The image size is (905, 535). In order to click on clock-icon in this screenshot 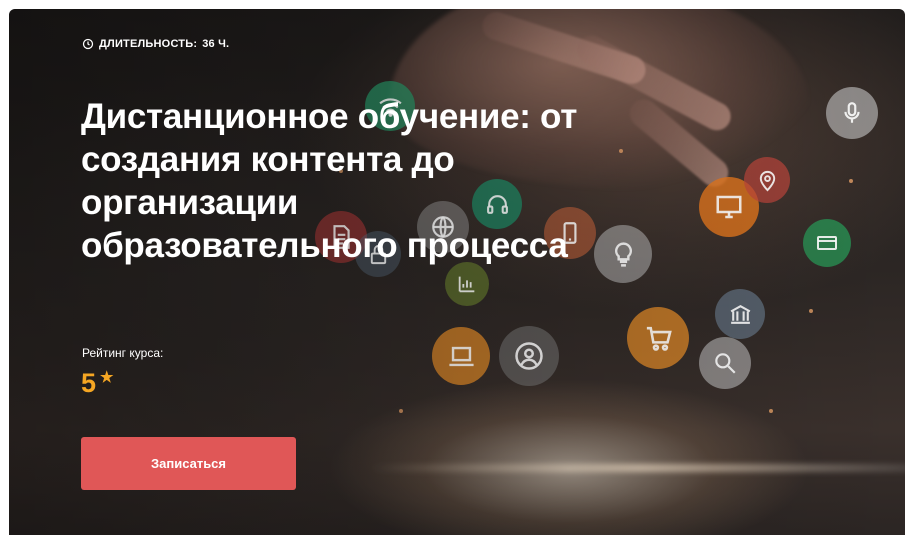, I will do `click(88, 44)`.